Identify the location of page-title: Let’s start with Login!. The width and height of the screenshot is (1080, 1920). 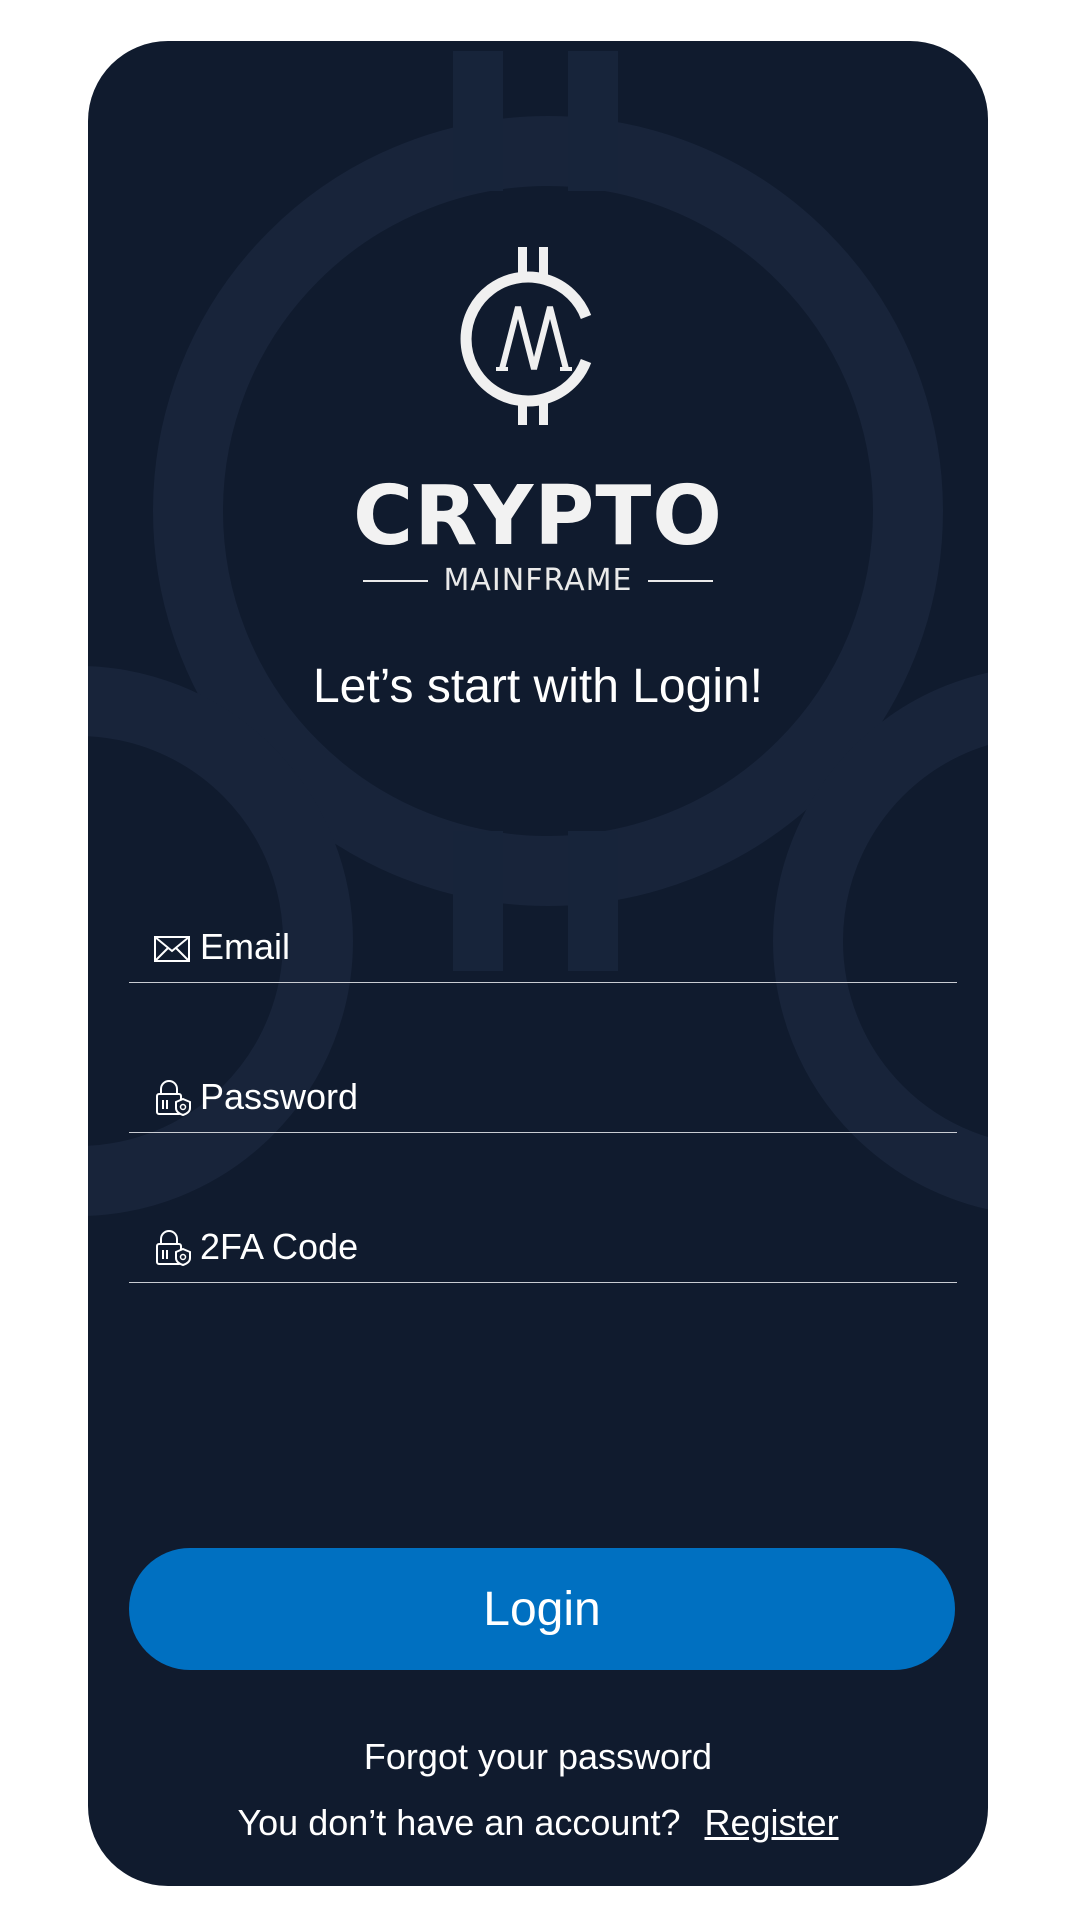
(538, 686).